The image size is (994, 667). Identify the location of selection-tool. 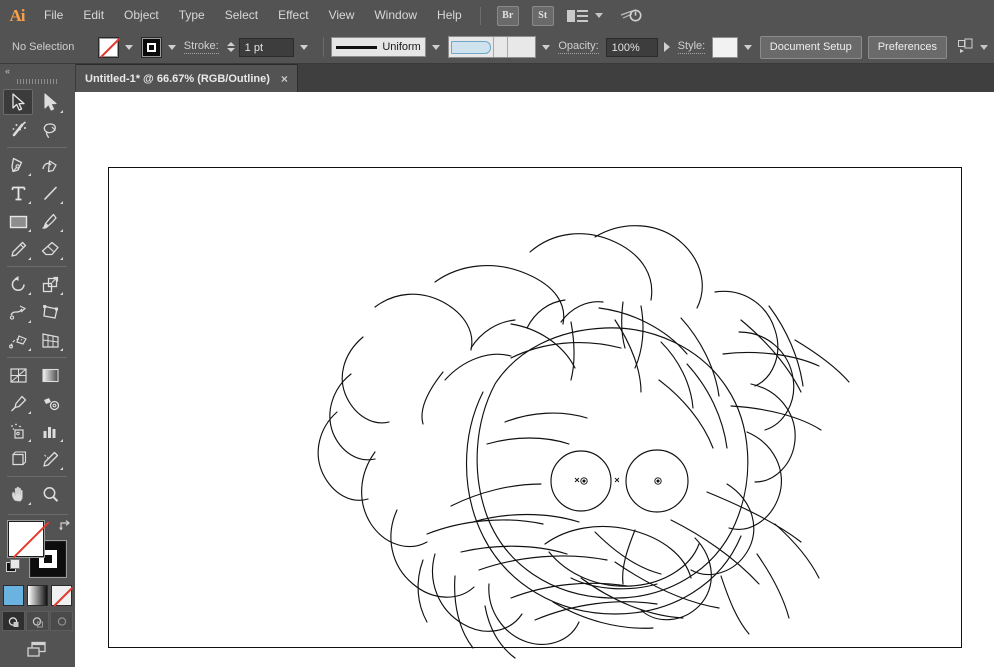
(18, 102).